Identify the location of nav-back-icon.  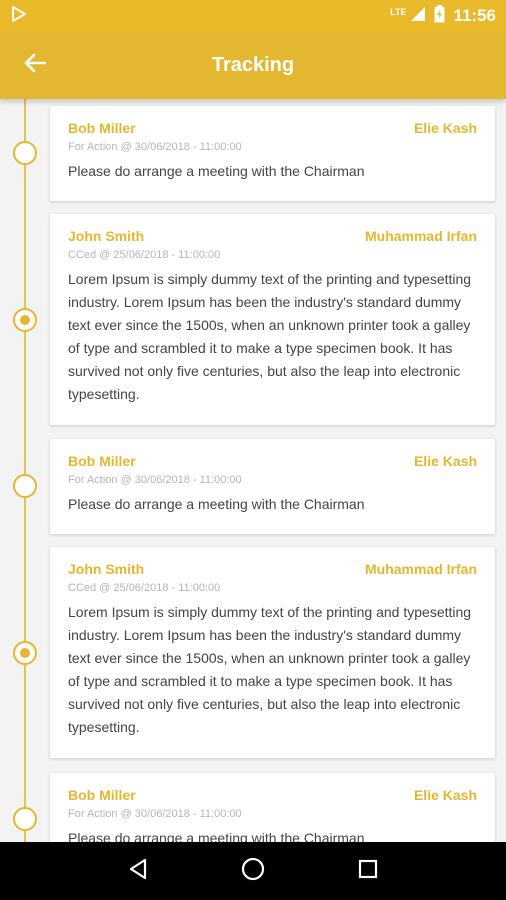
(138, 871).